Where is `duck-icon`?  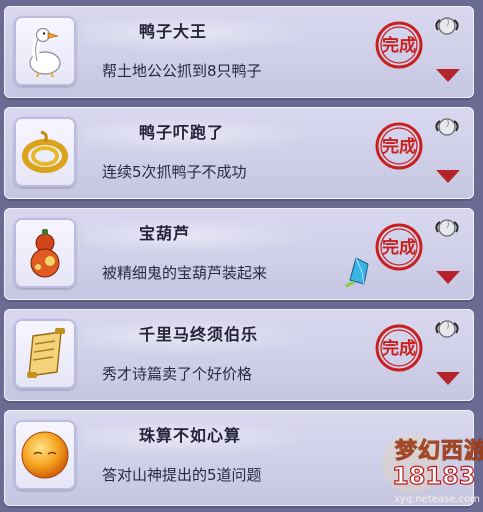
duck-icon is located at coordinates (45, 52).